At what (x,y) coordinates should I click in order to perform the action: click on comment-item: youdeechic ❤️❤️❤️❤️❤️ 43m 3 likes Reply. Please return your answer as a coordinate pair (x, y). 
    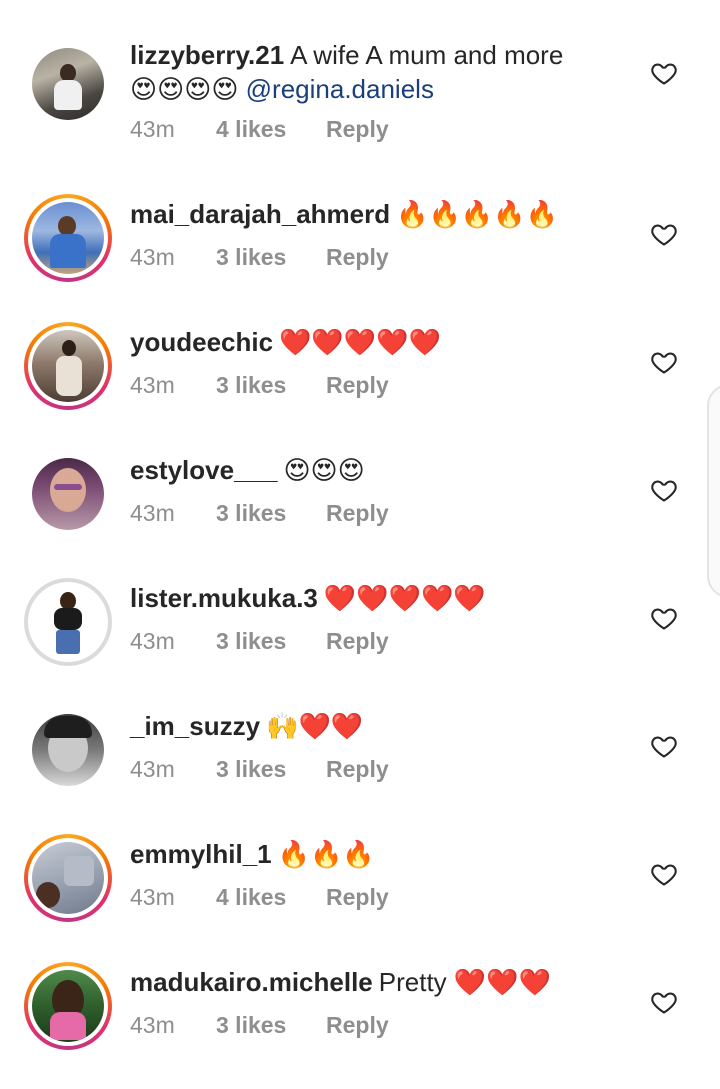
    Looking at the image, I should click on (360, 385).